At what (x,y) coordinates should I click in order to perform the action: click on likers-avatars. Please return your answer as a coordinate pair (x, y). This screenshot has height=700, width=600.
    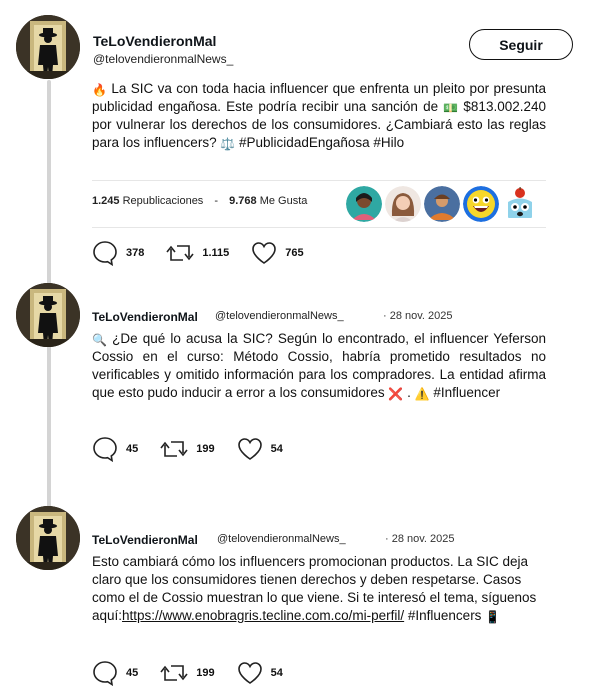
    Looking at the image, I should click on (443, 204).